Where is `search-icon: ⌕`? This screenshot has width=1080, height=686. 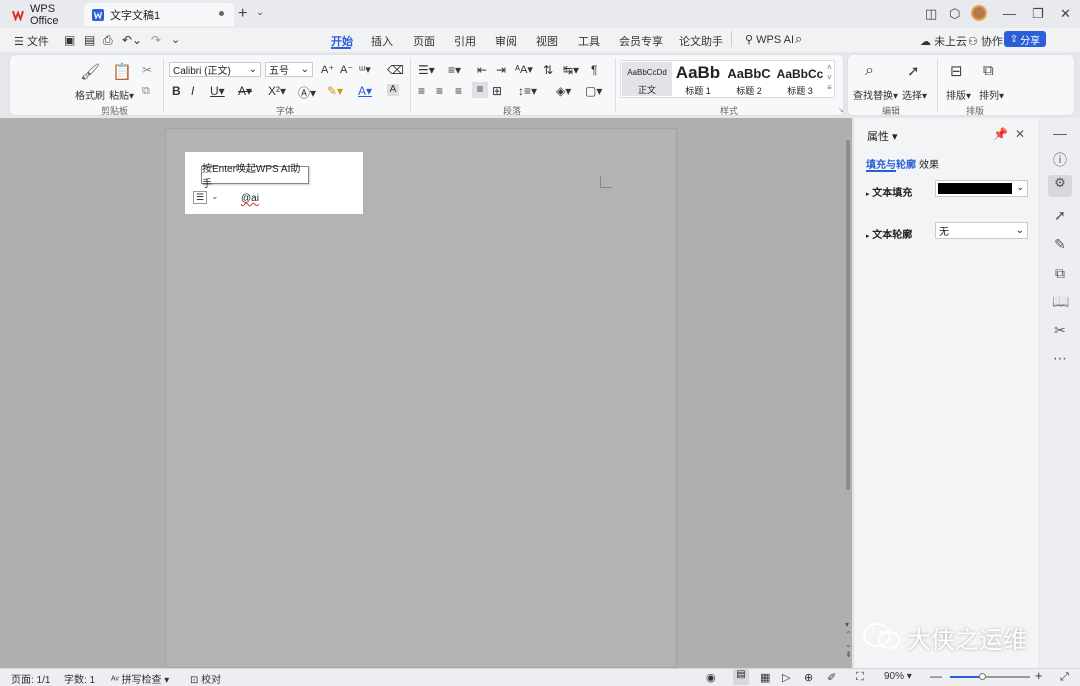
search-icon: ⌕ is located at coordinates (798, 39).